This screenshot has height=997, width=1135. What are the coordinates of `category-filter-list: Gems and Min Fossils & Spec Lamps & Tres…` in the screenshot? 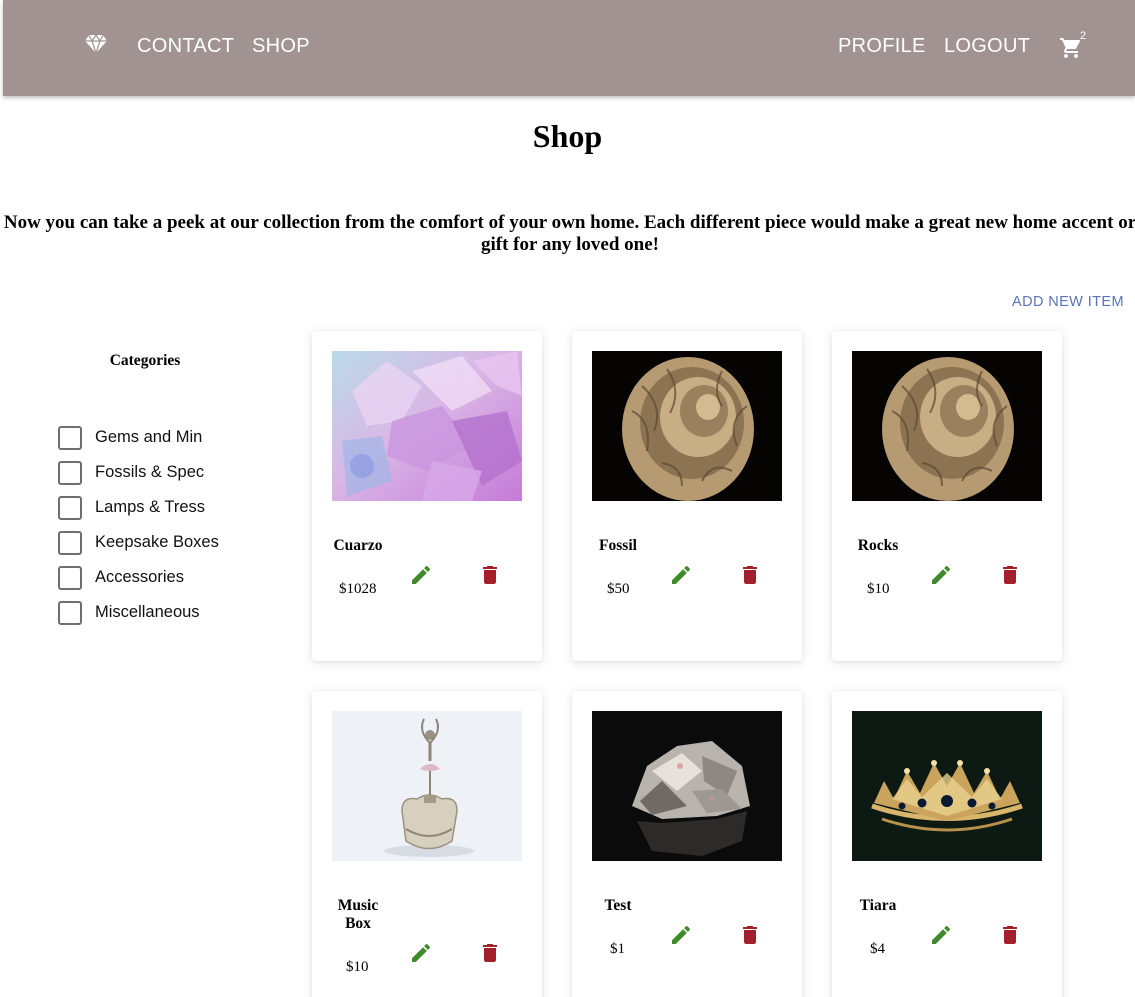 It's located at (138, 525).